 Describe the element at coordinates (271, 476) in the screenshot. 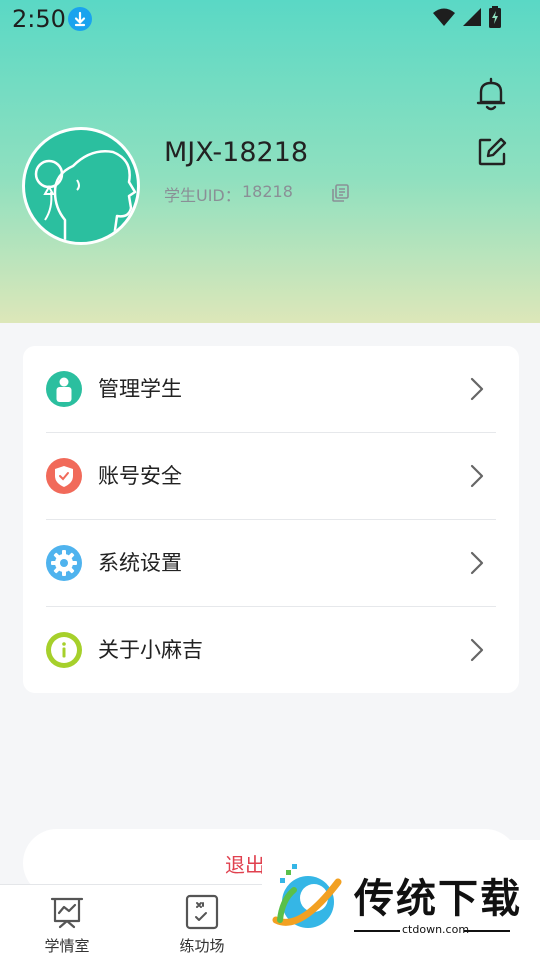

I see `menu-item-account-security: 账号安全` at that location.